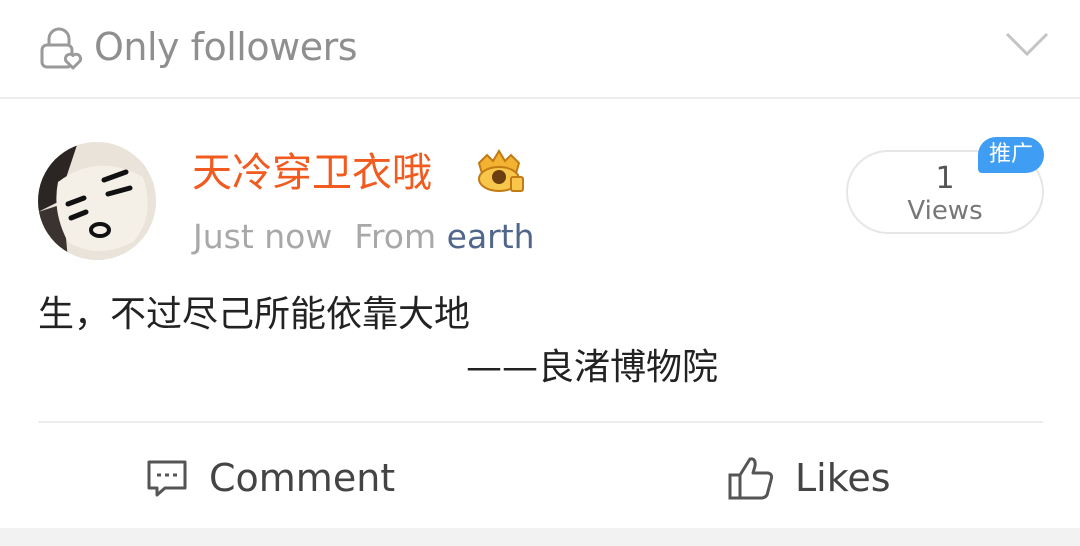 This screenshot has width=1080, height=546. Describe the element at coordinates (843, 478) in the screenshot. I see `like-label: Likes` at that location.